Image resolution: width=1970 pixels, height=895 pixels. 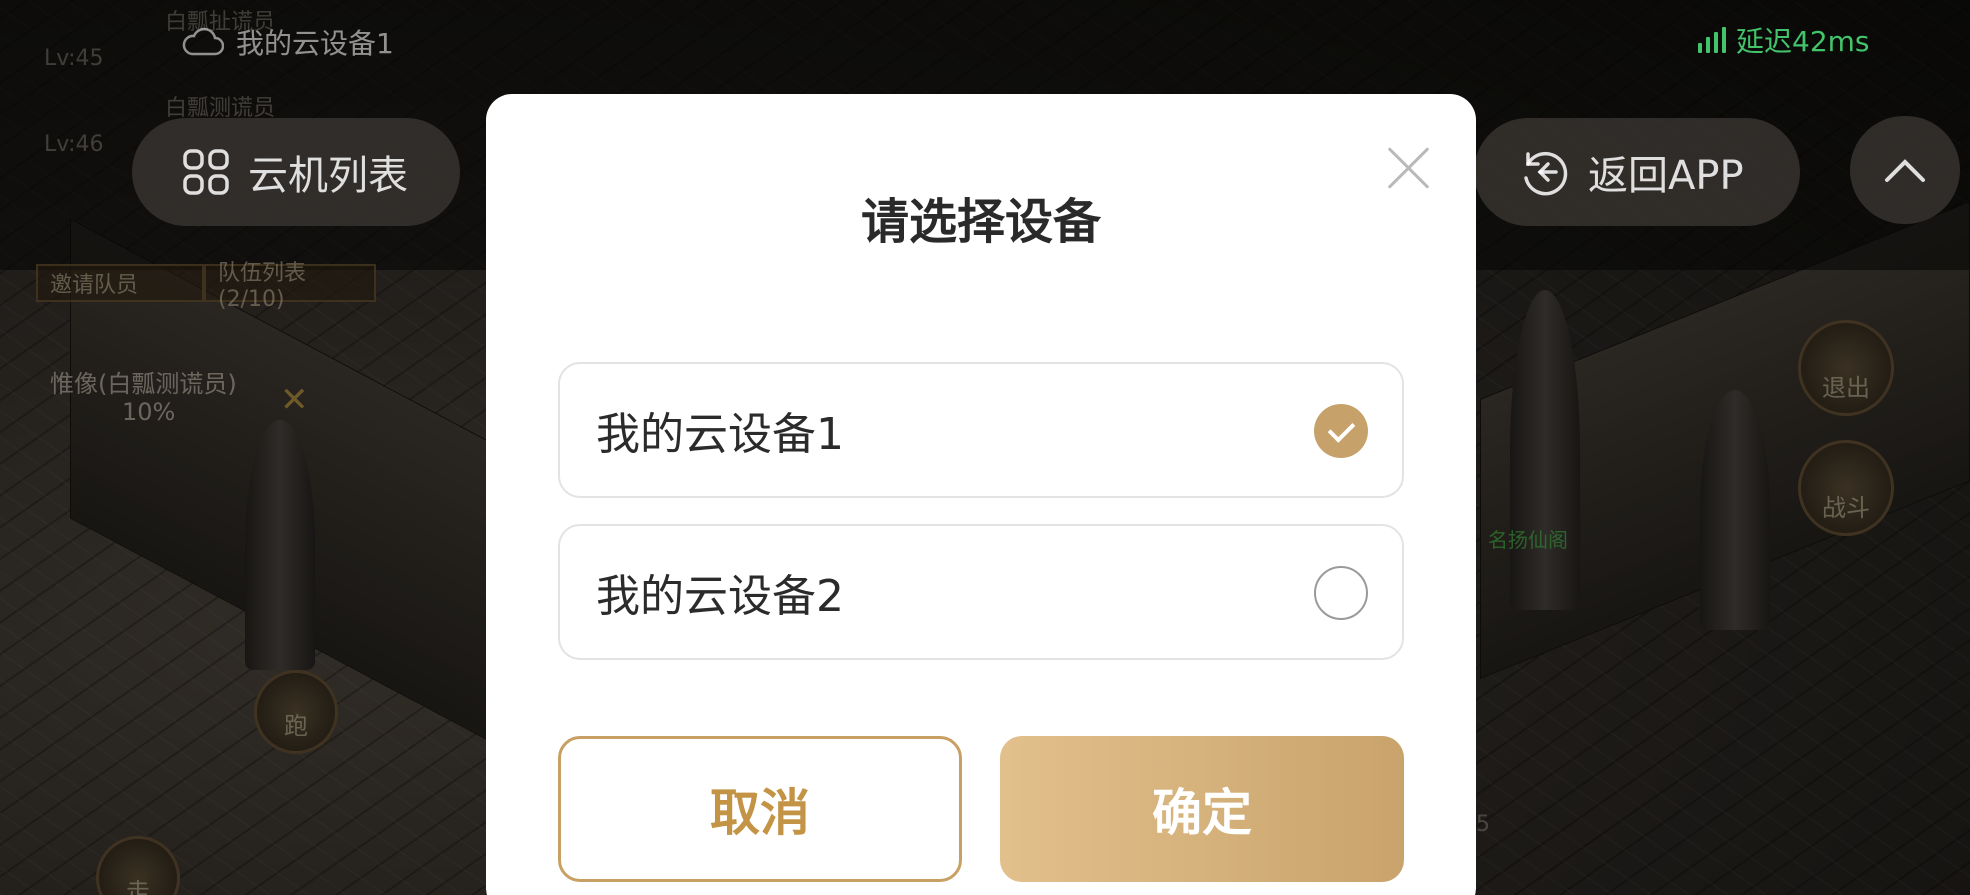 I want to click on device-option-label: 我的云设备1, so click(x=720, y=434).